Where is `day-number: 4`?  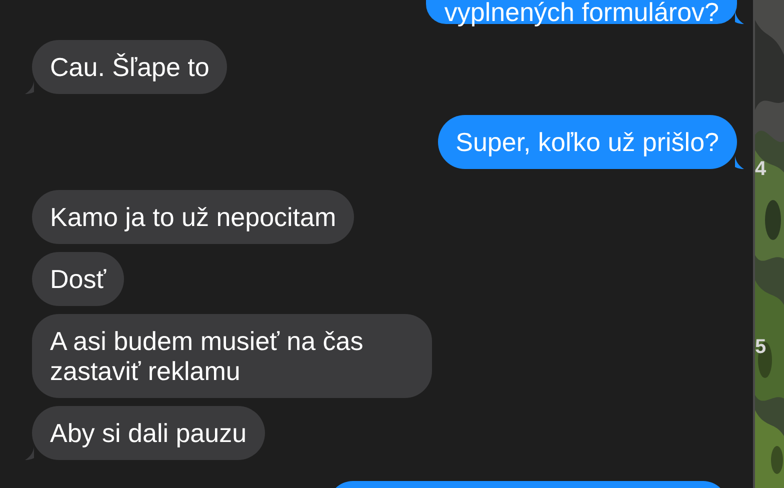 day-number: 4 is located at coordinates (760, 169).